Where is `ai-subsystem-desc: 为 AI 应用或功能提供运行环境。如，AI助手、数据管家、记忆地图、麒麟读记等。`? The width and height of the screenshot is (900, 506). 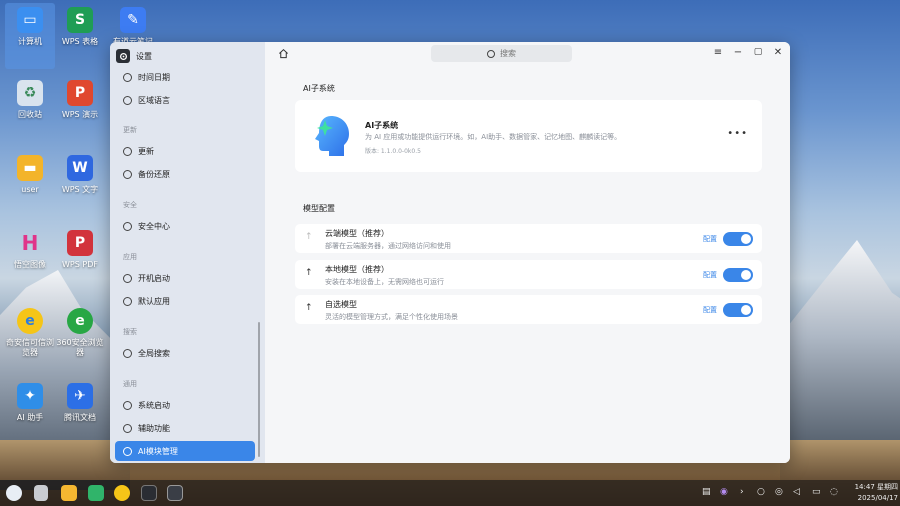 ai-subsystem-desc: 为 AI 应用或功能提供运行环境。如，AI助手、数据管家、记忆地图、麒麟读记等。 is located at coordinates (493, 137).